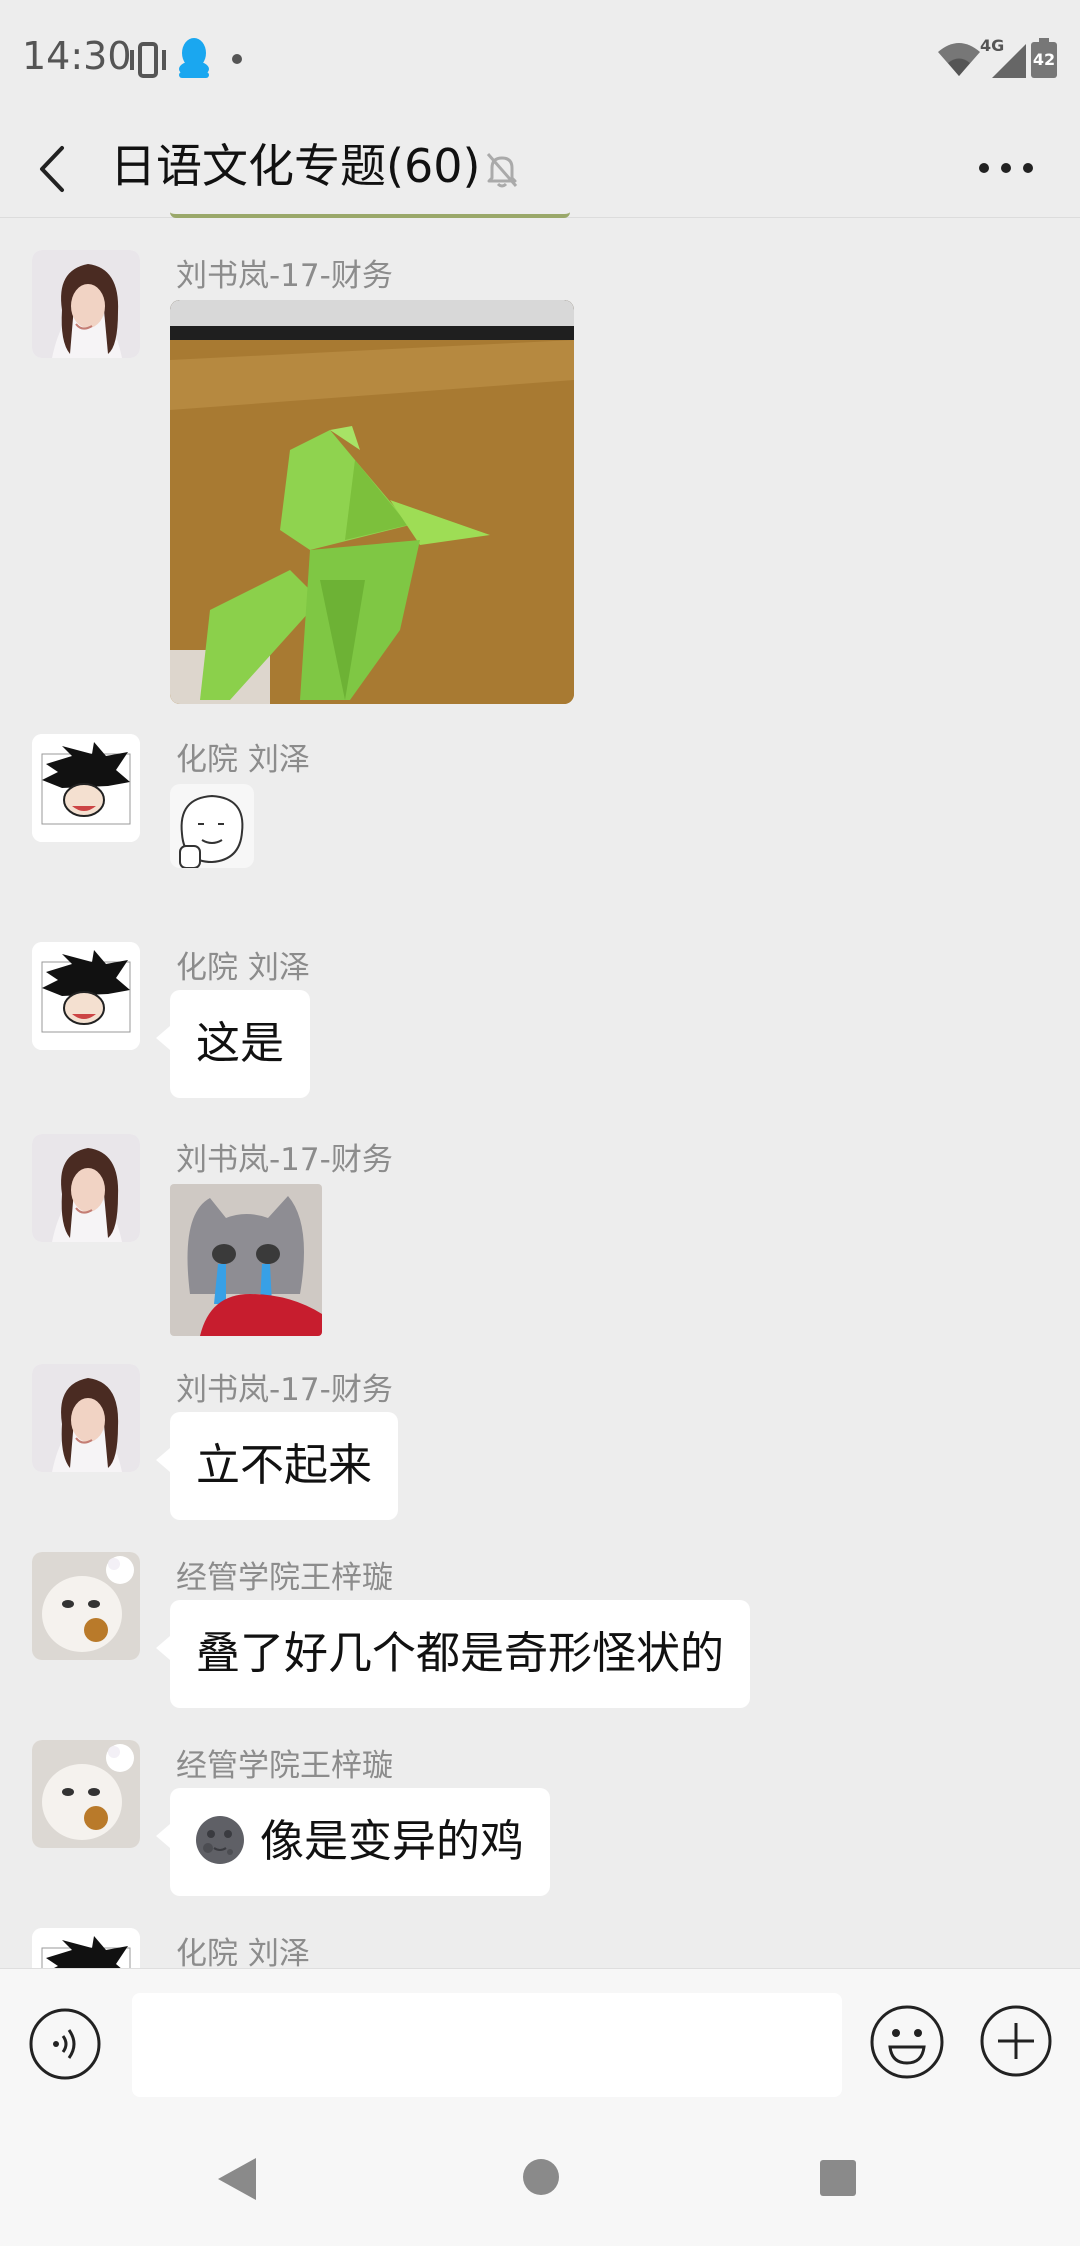 The height and width of the screenshot is (2246, 1080). I want to click on origami-crane-image, so click(372, 502).